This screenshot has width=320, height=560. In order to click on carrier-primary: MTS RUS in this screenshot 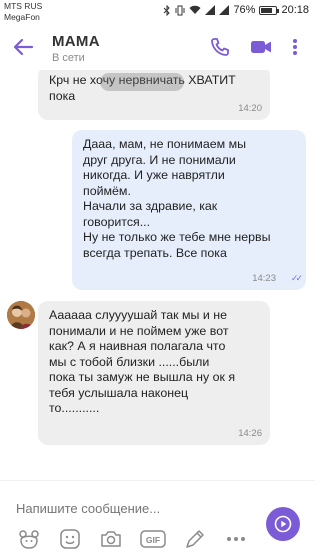, I will do `click(23, 6)`.